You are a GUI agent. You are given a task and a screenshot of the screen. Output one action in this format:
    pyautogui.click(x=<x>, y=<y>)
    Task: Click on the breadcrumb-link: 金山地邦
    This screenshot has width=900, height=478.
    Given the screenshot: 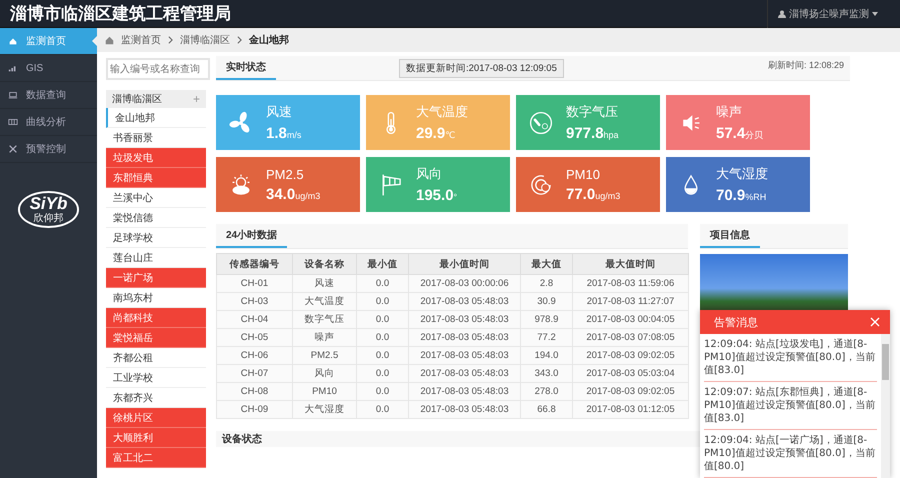 What is the action you would take?
    pyautogui.click(x=269, y=40)
    